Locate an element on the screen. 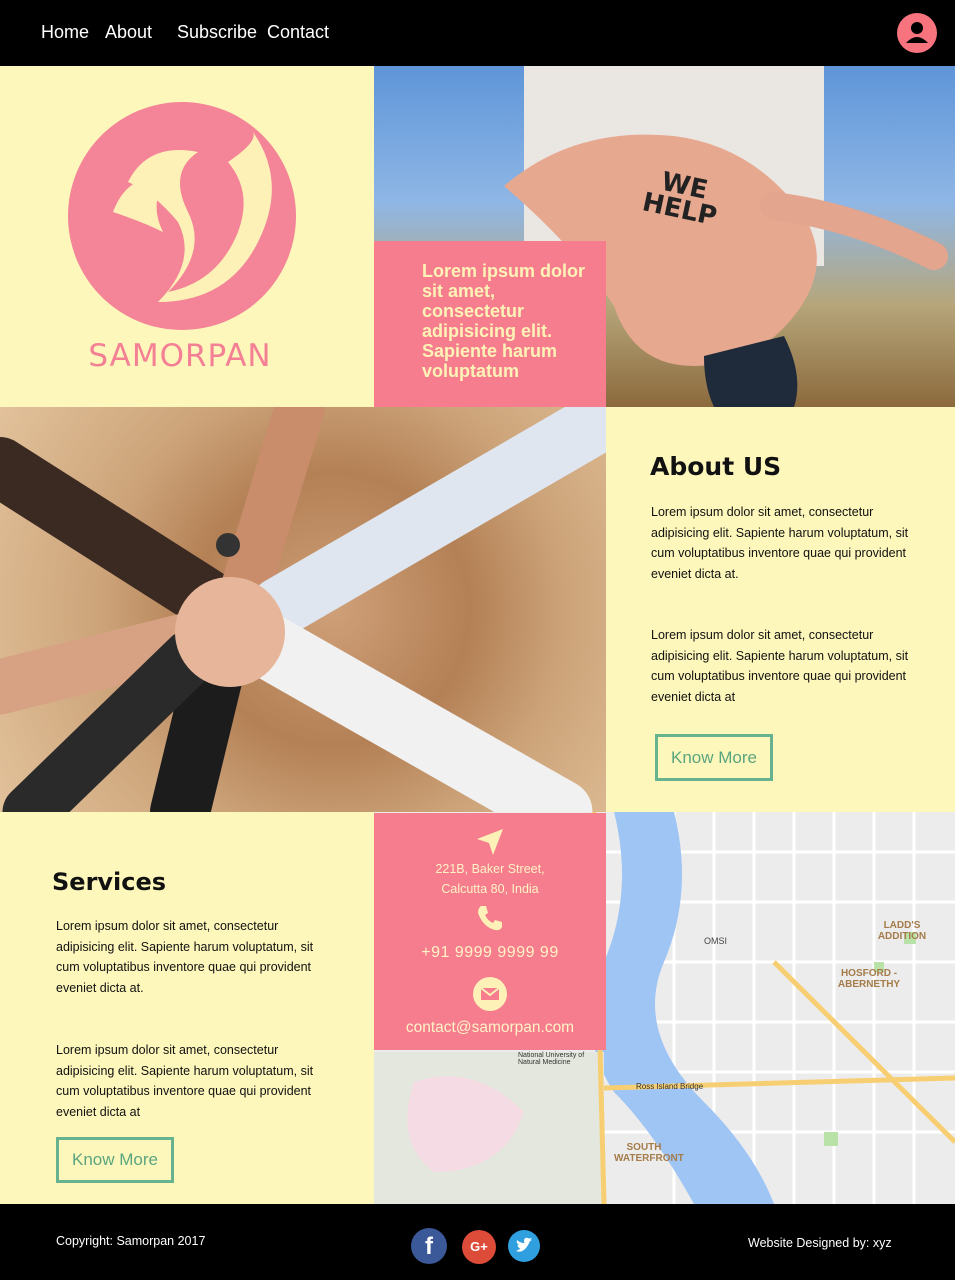 The height and width of the screenshot is (1280, 955). mail-icon is located at coordinates (490, 996).